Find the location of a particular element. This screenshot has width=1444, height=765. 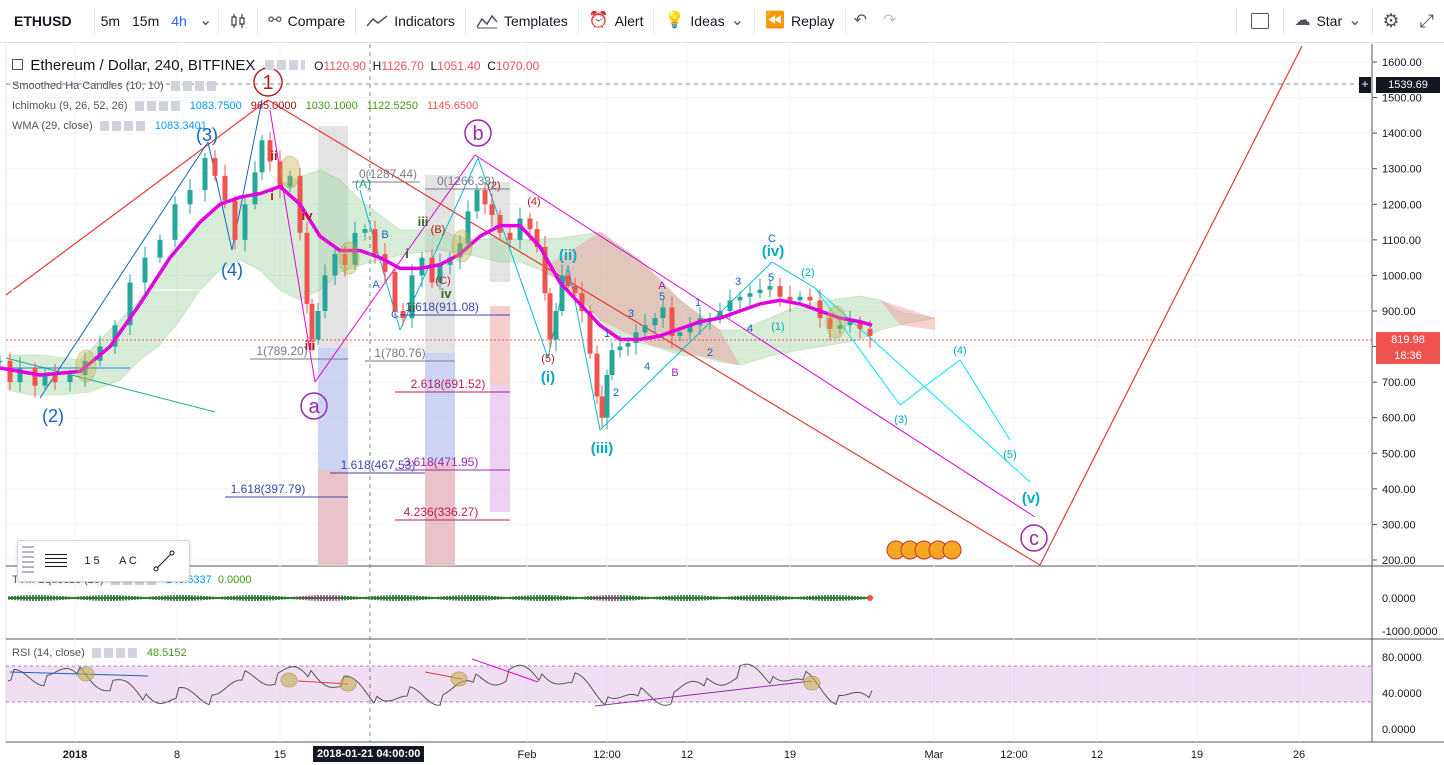

undo-button: ↶ is located at coordinates (860, 21).